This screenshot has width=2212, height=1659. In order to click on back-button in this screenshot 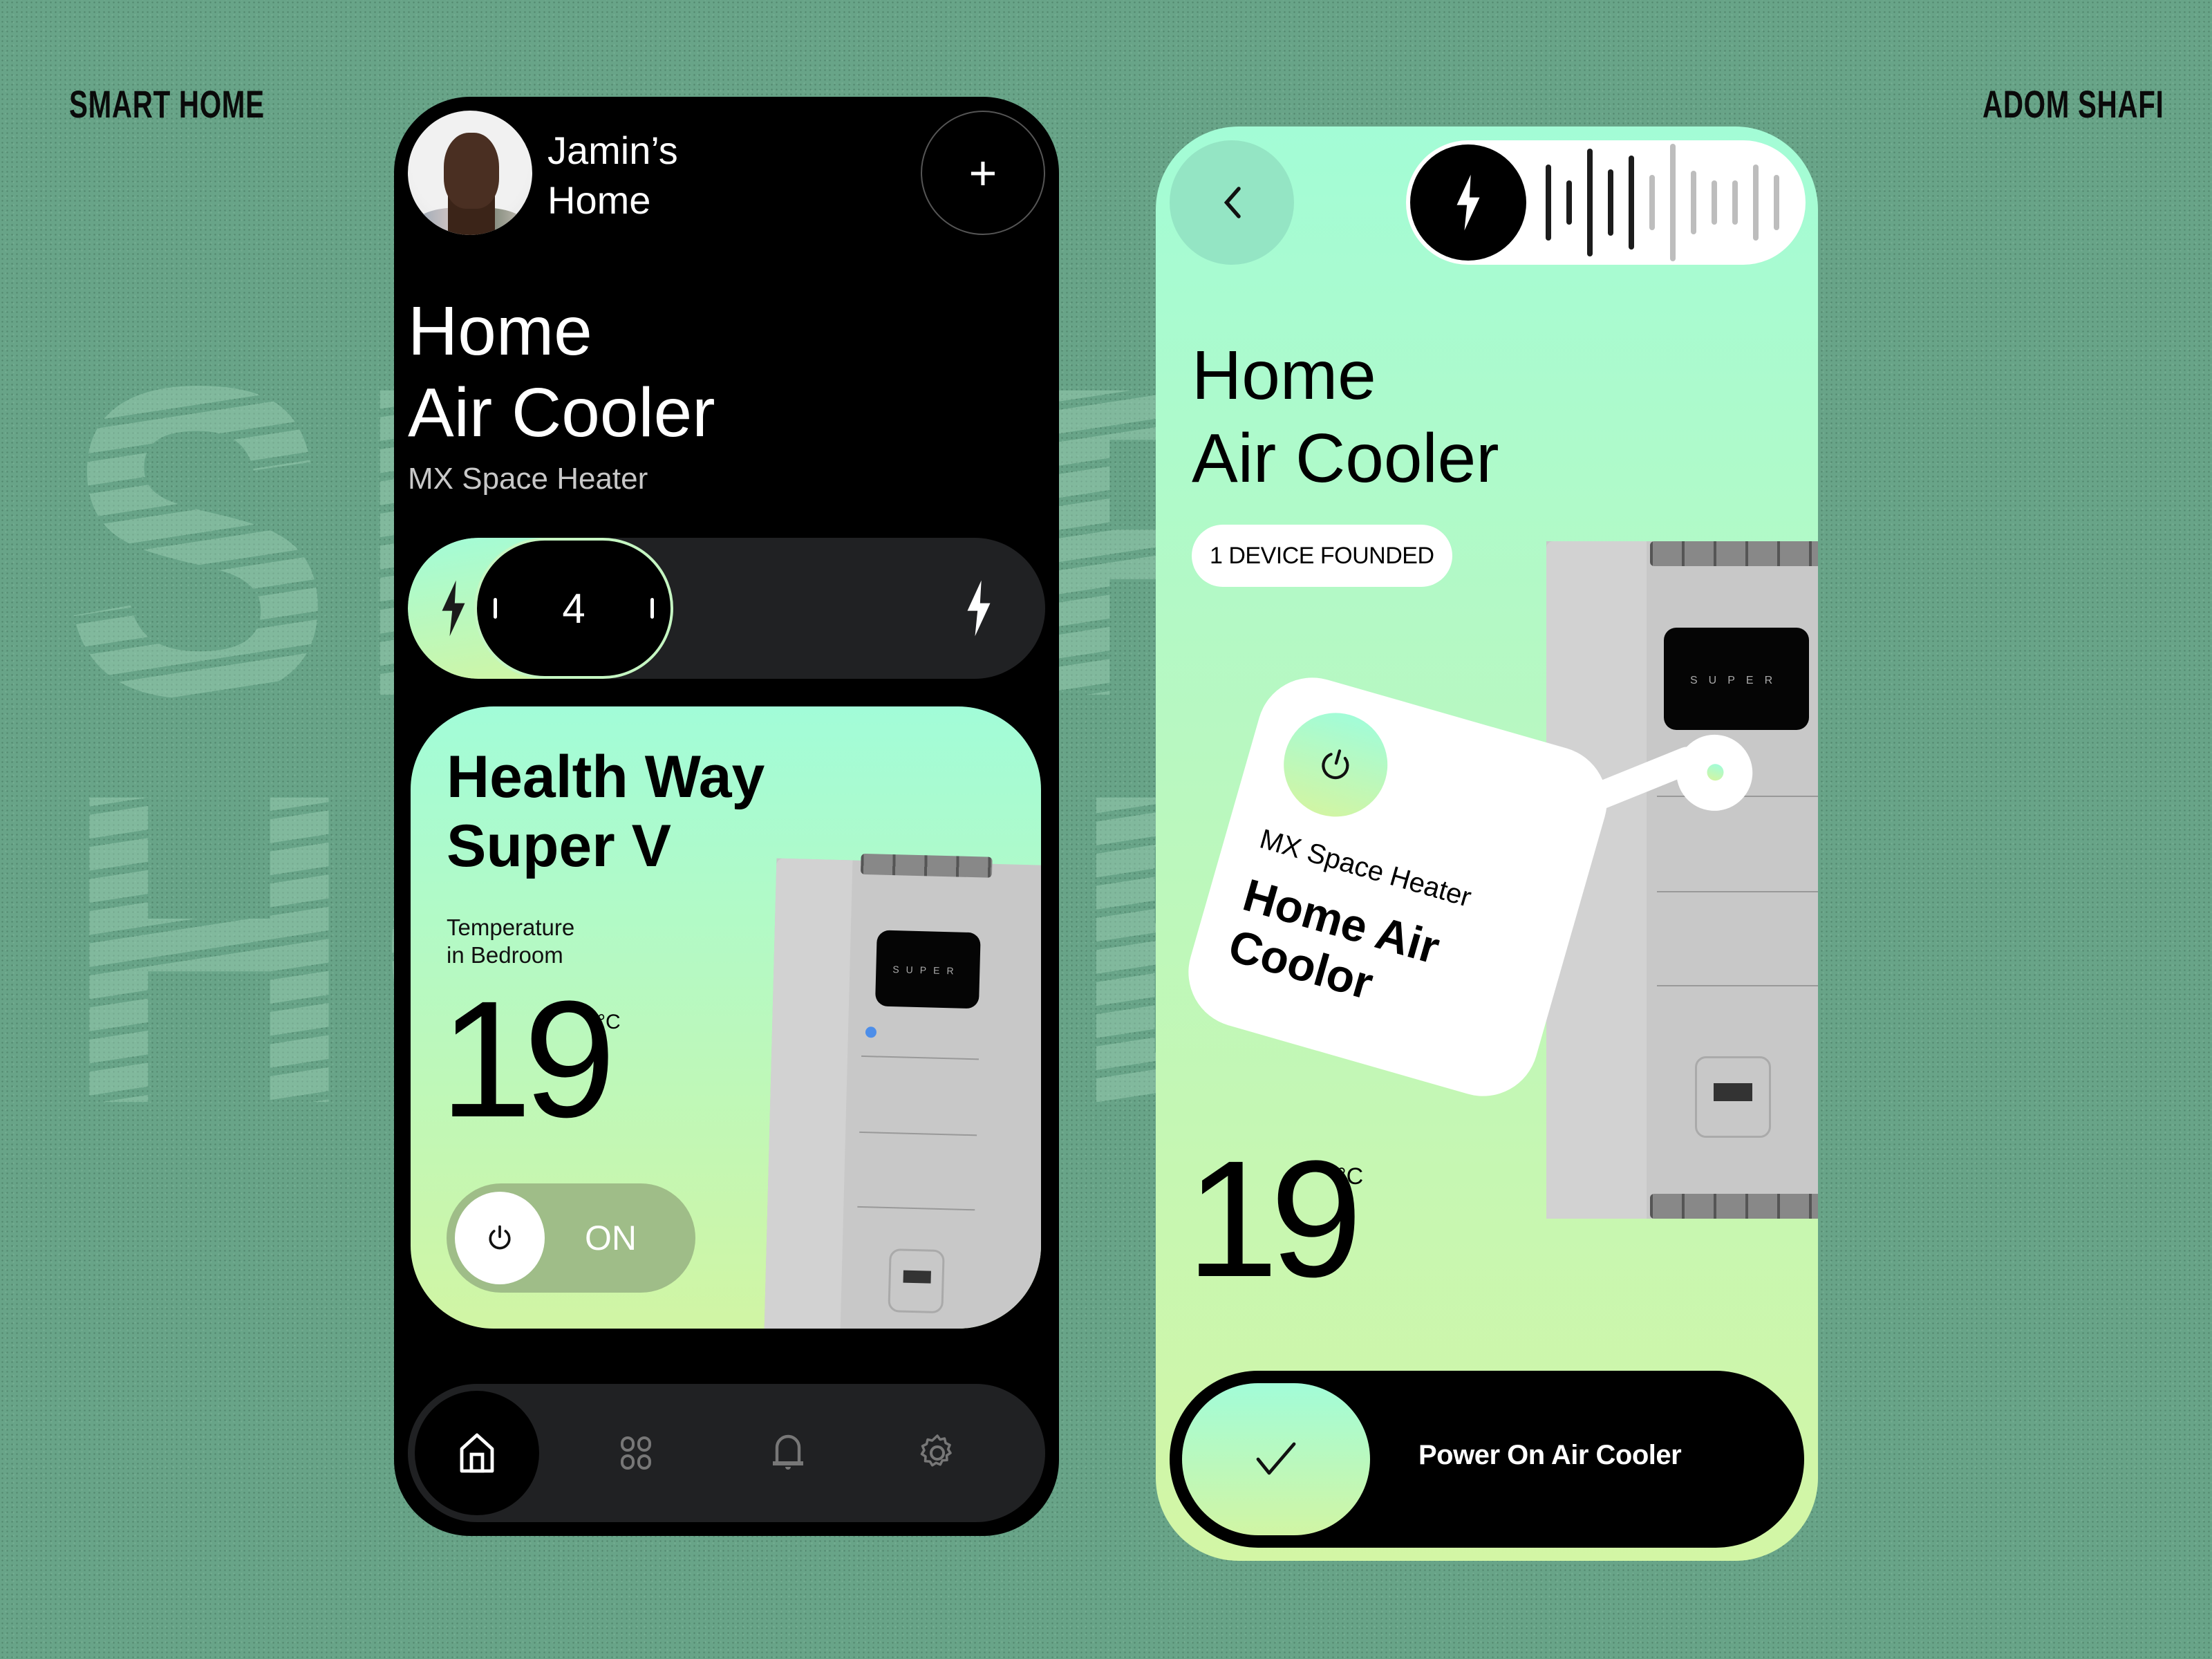, I will do `click(1232, 202)`.